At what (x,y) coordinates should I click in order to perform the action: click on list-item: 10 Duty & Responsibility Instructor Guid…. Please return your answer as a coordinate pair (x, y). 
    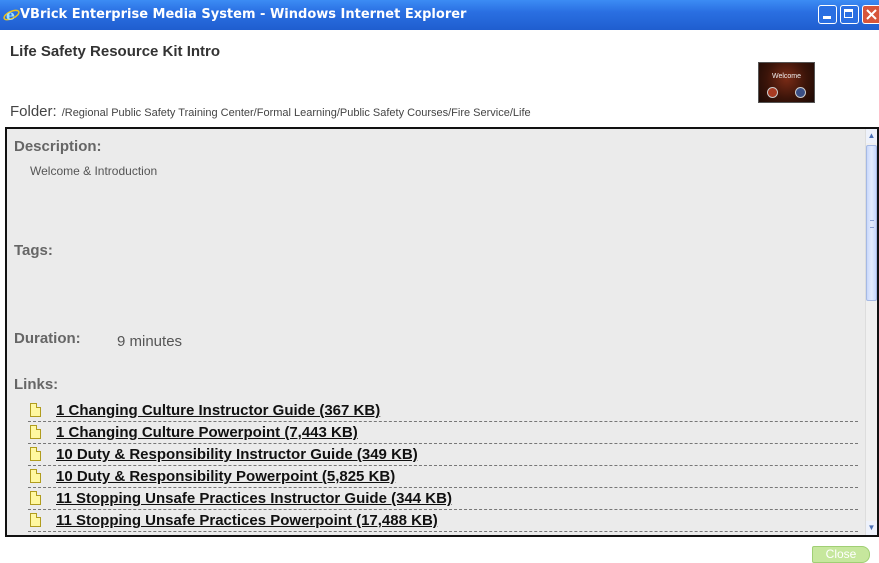
    Looking at the image, I should click on (443, 455).